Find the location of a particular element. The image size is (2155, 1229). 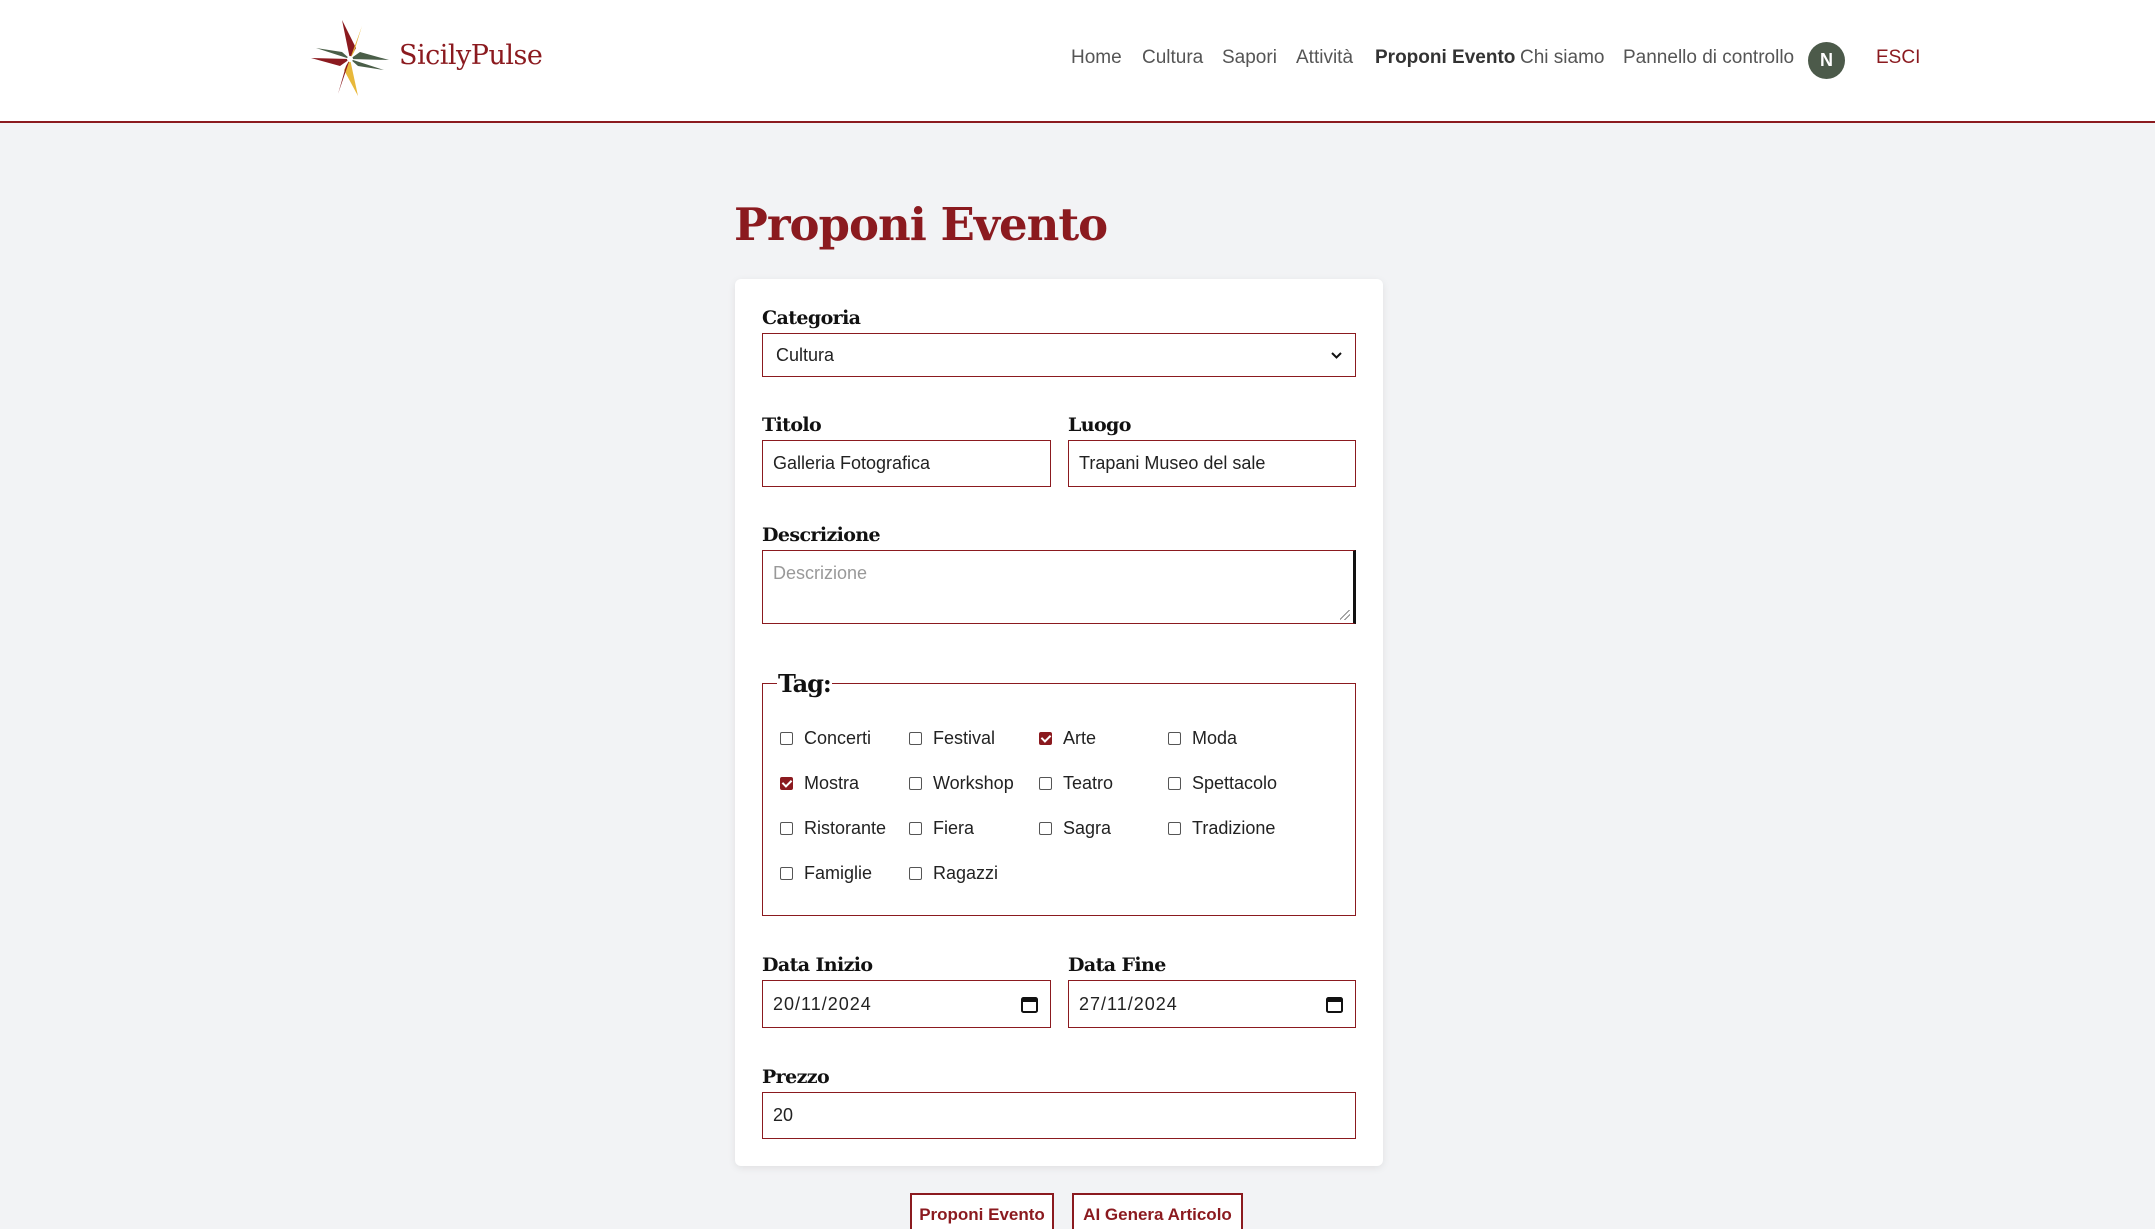

tag-option: Sagra is located at coordinates (1075, 828).